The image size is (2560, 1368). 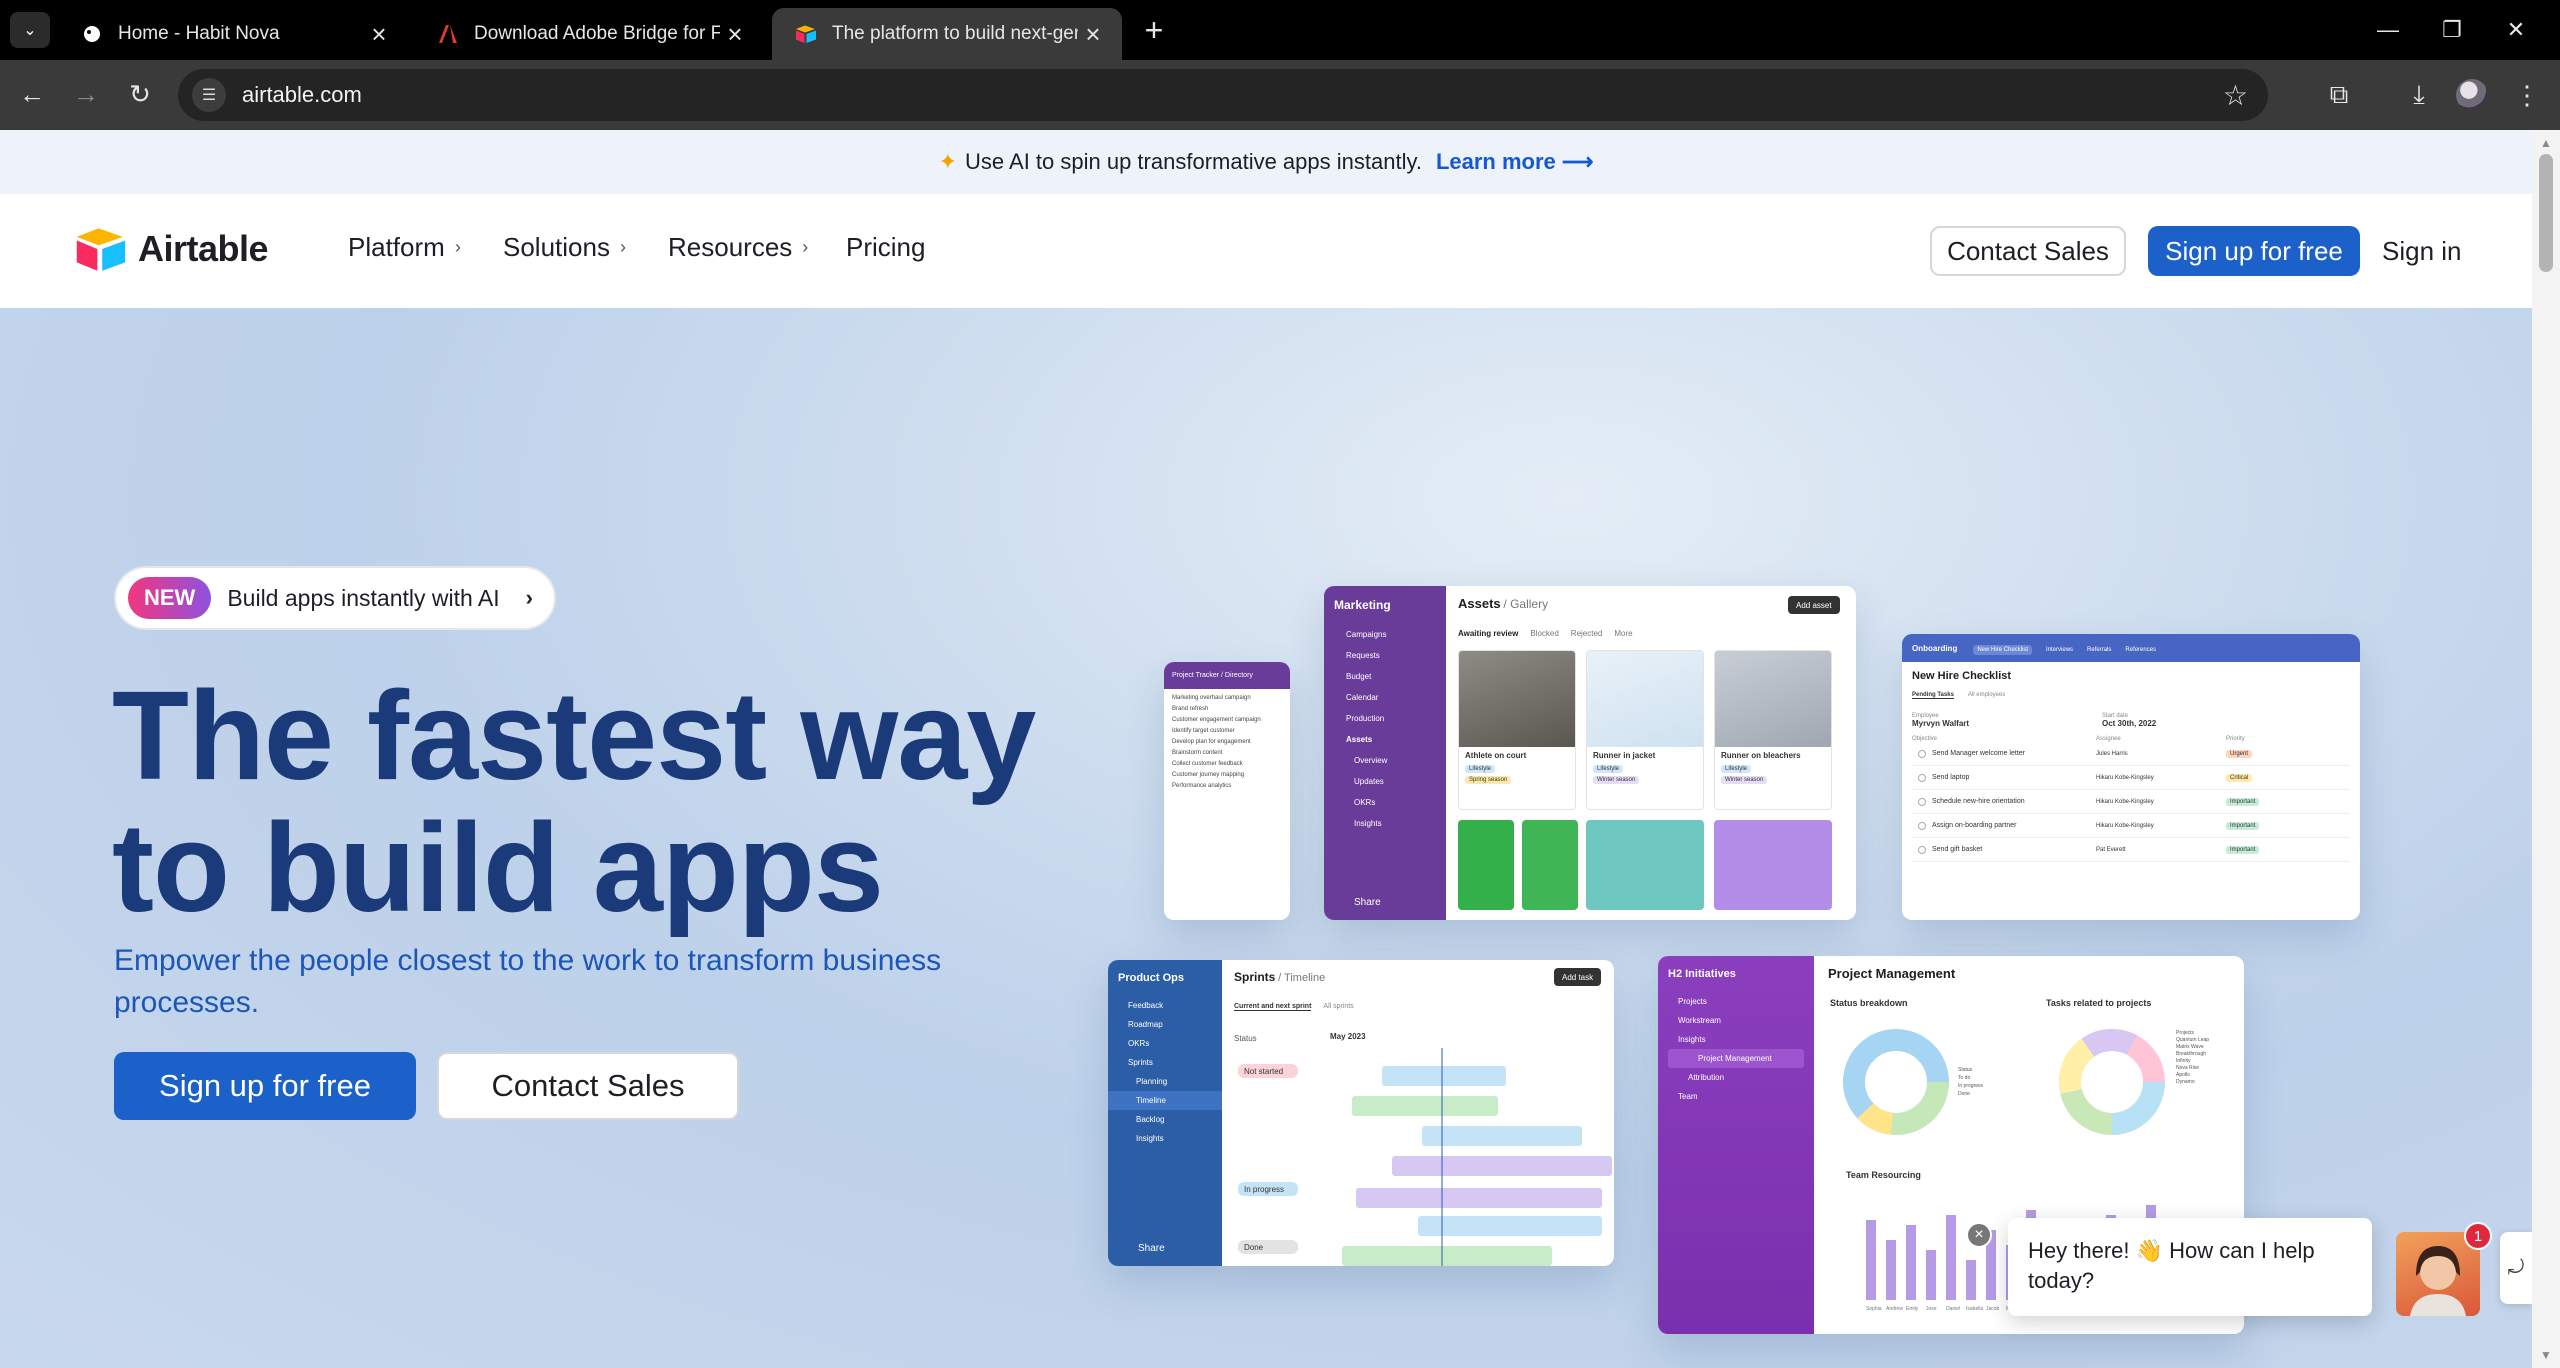 What do you see at coordinates (1223, 95) in the screenshot?
I see `address-bar: ☰ airtable.com ☆` at bounding box center [1223, 95].